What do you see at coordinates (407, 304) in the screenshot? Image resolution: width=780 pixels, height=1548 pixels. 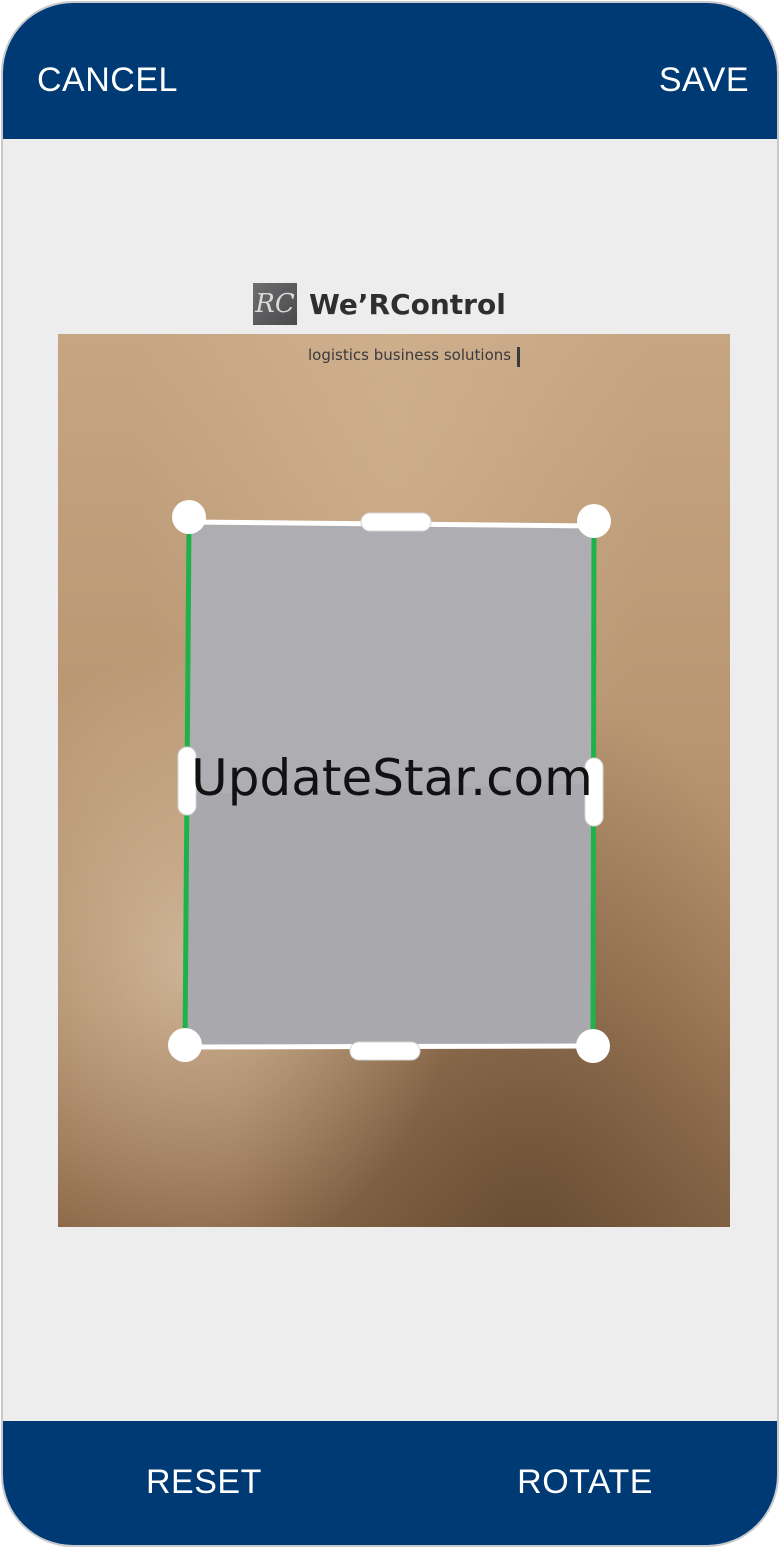 I see `document-brand-name: We’RControl` at bounding box center [407, 304].